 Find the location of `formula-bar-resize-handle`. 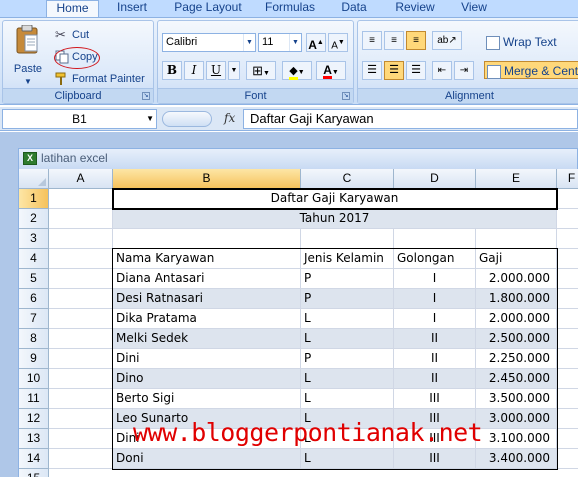

formula-bar-resize-handle is located at coordinates (187, 119).